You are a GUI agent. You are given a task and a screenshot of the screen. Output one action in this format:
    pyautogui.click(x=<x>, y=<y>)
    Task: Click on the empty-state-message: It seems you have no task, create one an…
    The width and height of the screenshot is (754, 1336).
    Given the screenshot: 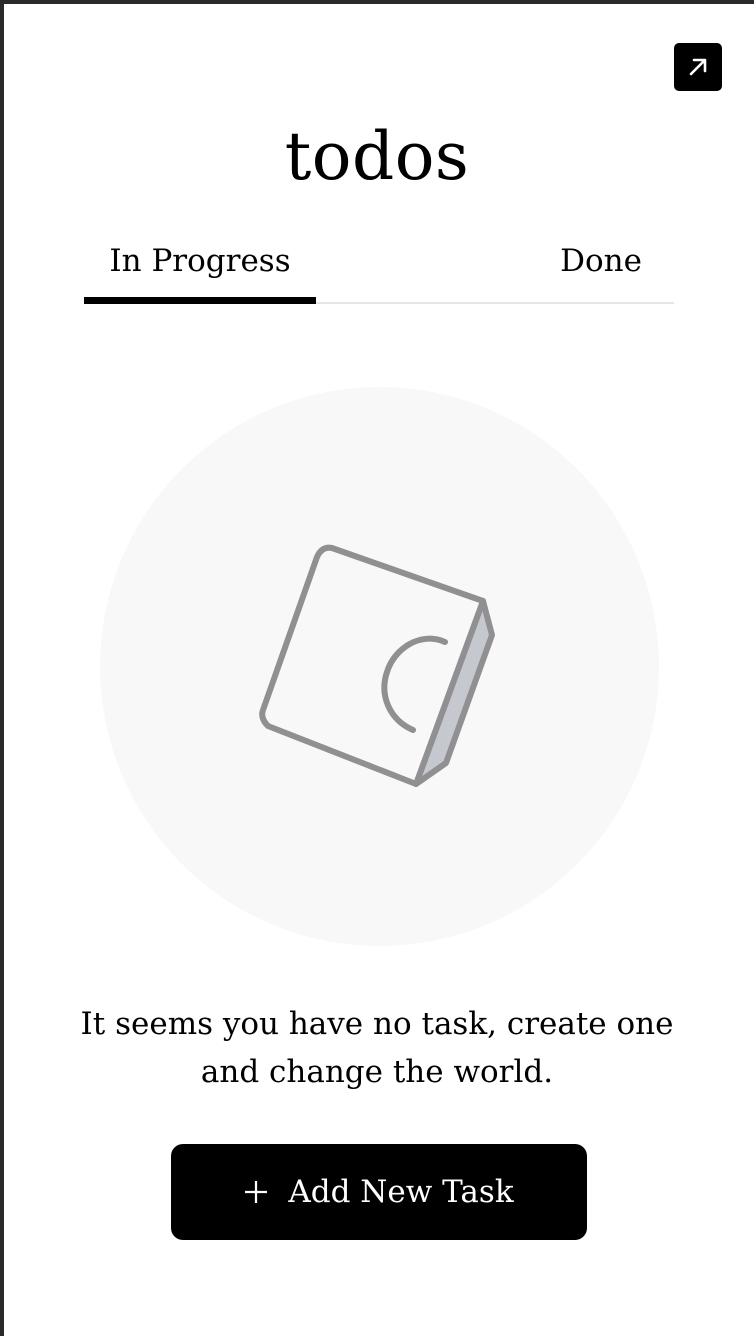 What is the action you would take?
    pyautogui.click(x=377, y=1048)
    